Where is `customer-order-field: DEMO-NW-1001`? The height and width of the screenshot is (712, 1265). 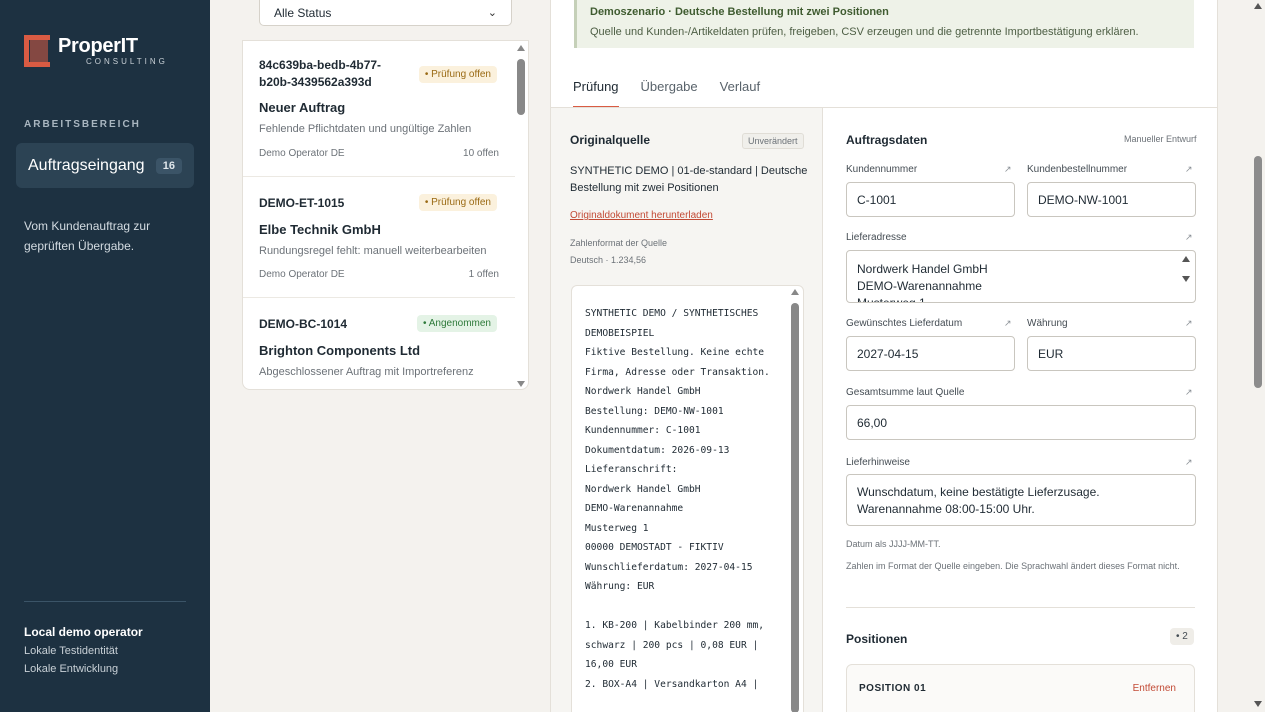 customer-order-field: DEMO-NW-1001 is located at coordinates (1111, 199).